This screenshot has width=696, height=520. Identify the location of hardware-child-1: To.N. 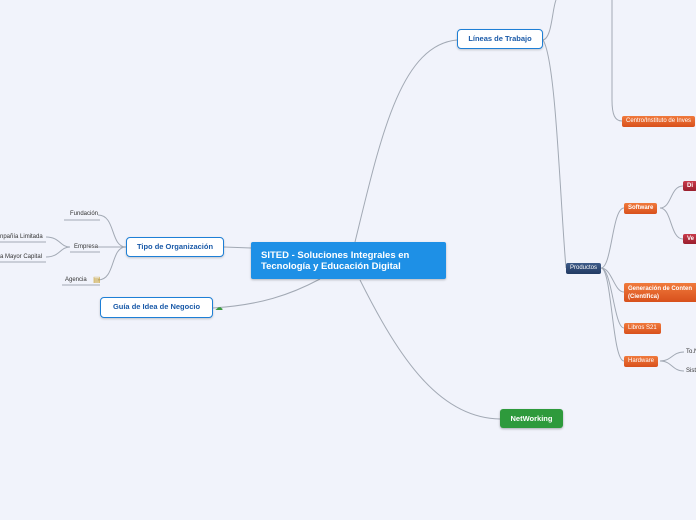
(691, 352).